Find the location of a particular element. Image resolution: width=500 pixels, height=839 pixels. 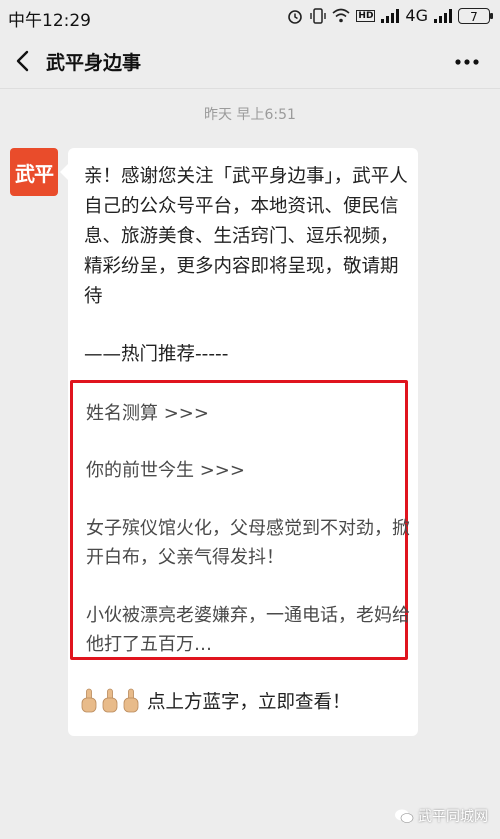

footer-text: 点上方蓝字，立即查看！ is located at coordinates (249, 702).